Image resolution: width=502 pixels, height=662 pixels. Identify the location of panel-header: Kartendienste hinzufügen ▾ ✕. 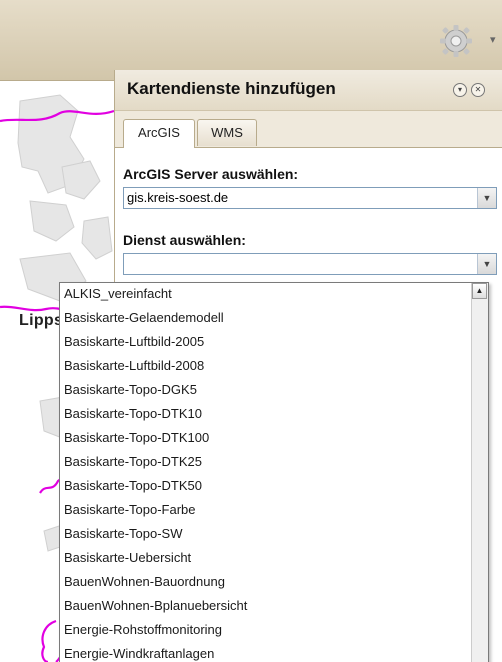
(308, 90).